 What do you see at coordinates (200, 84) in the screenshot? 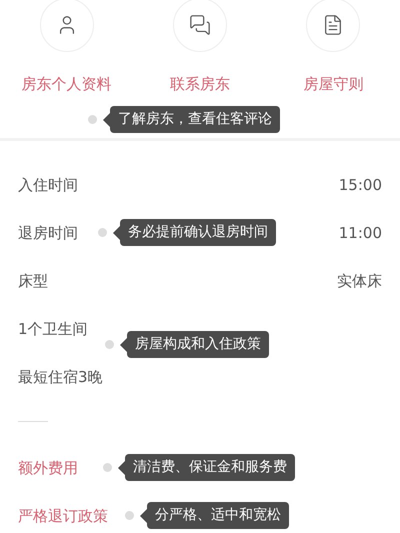
I see `action-label: 联系房东` at bounding box center [200, 84].